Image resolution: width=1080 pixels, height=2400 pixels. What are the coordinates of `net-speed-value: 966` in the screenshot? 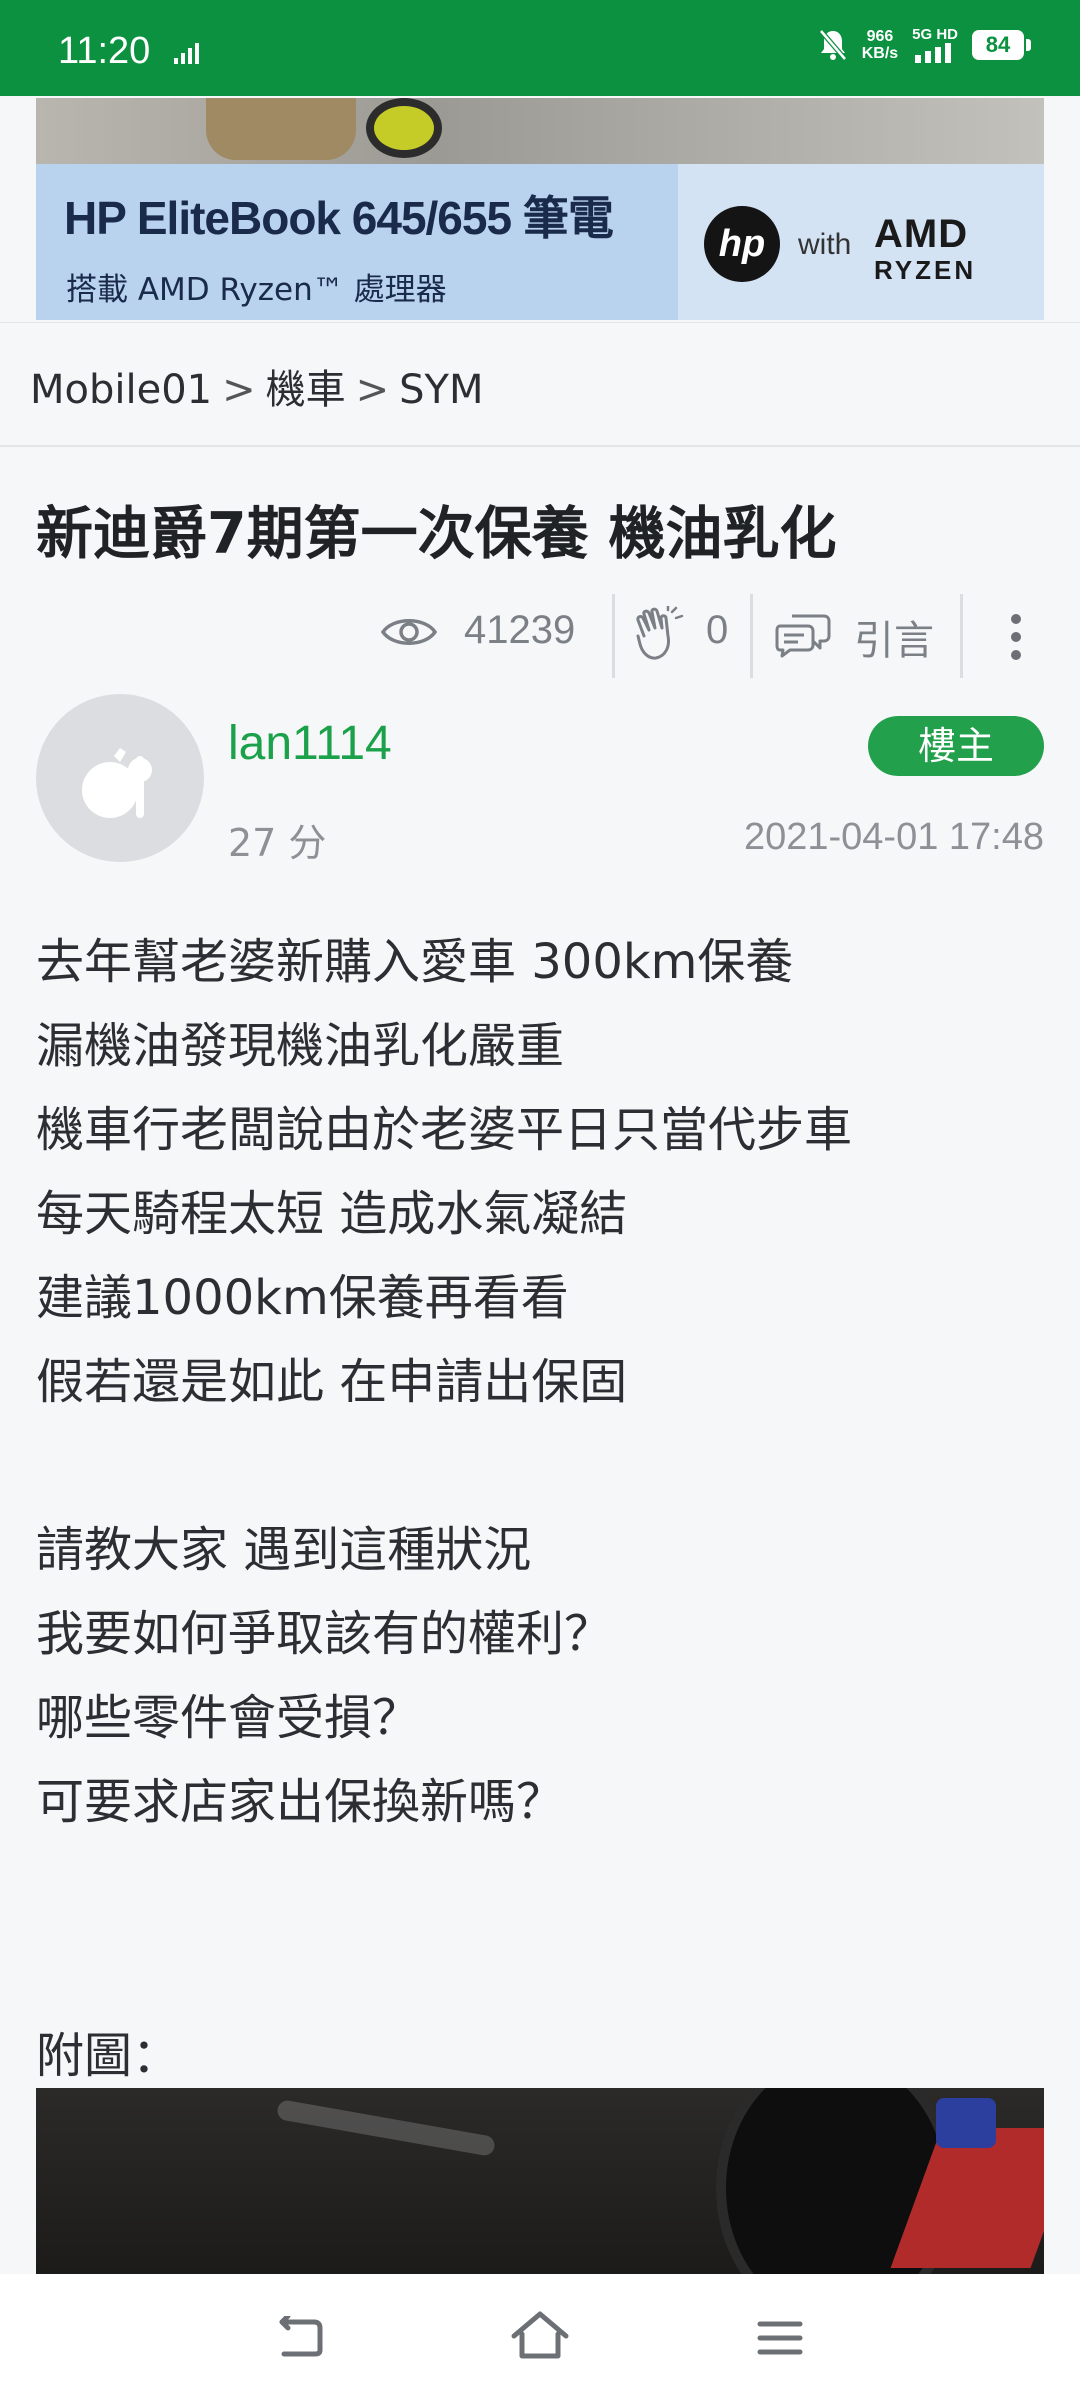 It's located at (880, 36).